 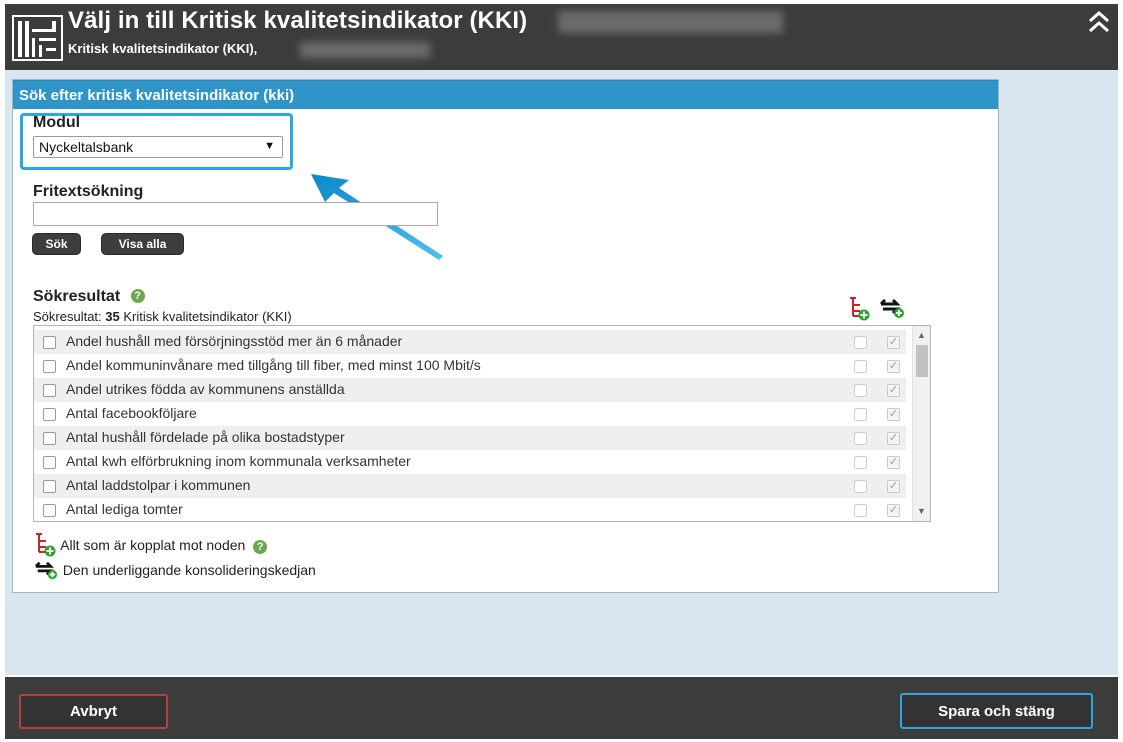 What do you see at coordinates (67, 316) in the screenshot?
I see `results-count-prefix: Sökresultat:` at bounding box center [67, 316].